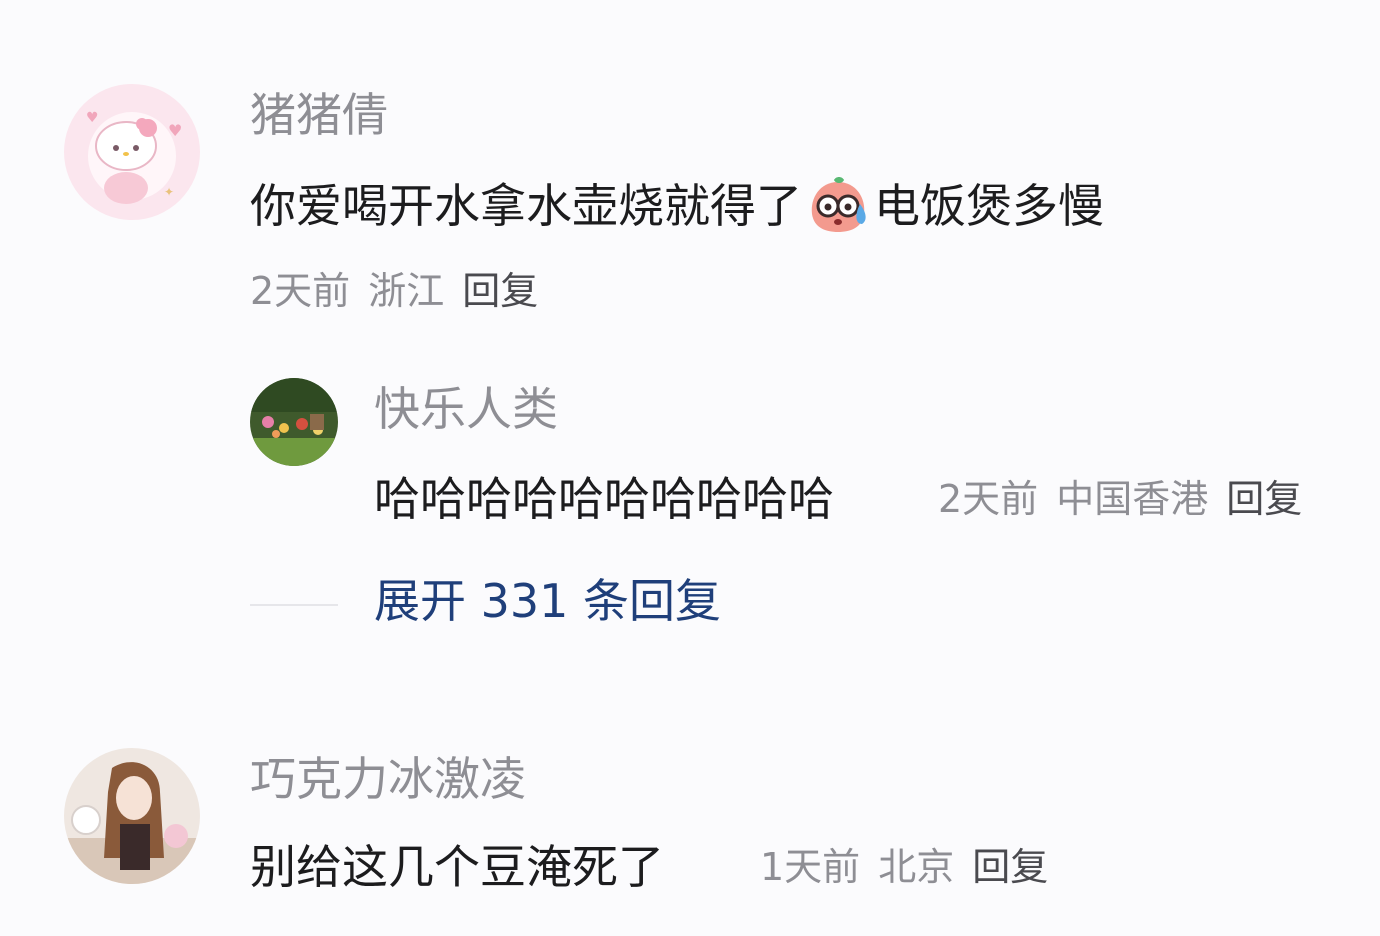  Describe the element at coordinates (294, 605) in the screenshot. I see `expand-divider` at that location.